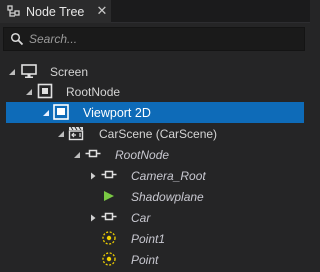 The height and width of the screenshot is (272, 320). What do you see at coordinates (148, 239) in the screenshot?
I see `tree-item-label: Point1` at bounding box center [148, 239].